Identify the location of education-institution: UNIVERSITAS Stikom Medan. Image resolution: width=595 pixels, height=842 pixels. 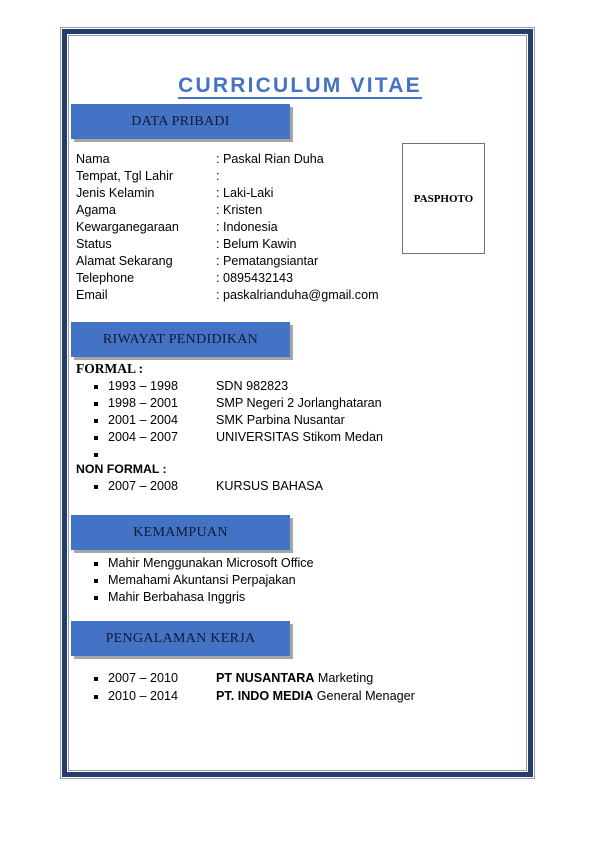
(300, 437).